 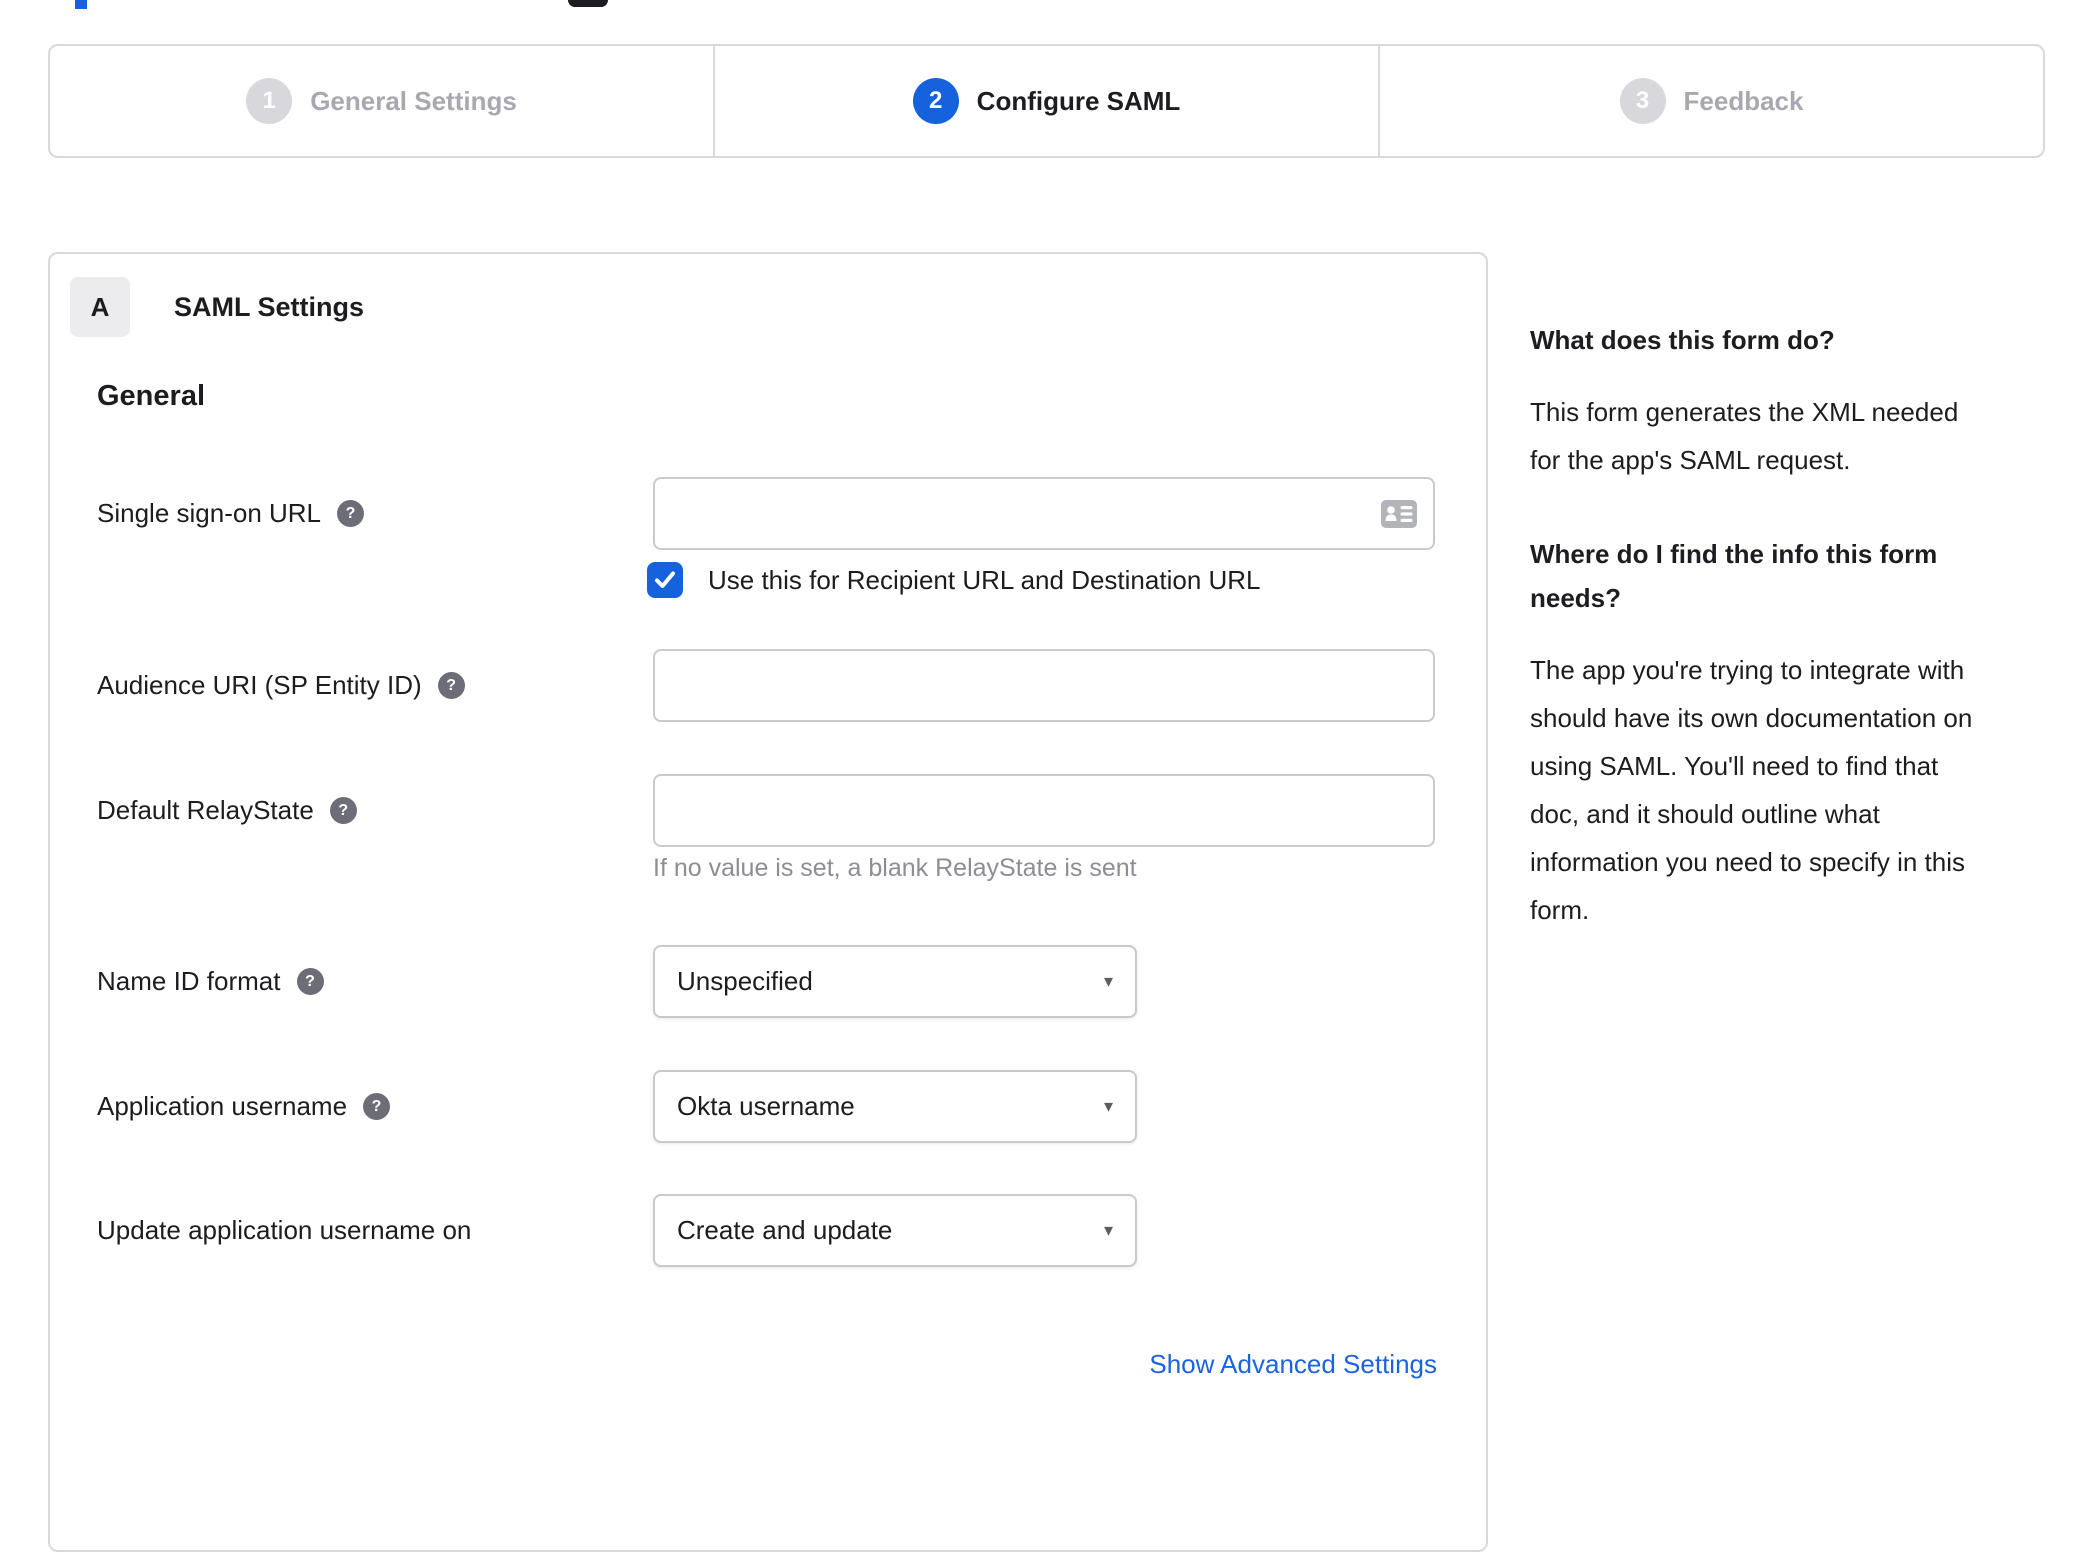 What do you see at coordinates (1642, 101) in the screenshot?
I see `step-number-badge: 3` at bounding box center [1642, 101].